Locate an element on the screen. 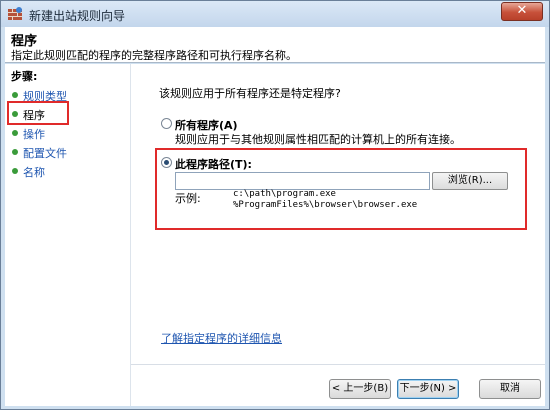 This screenshot has width=550, height=410. step-profile: 配置文件 is located at coordinates (67, 152).